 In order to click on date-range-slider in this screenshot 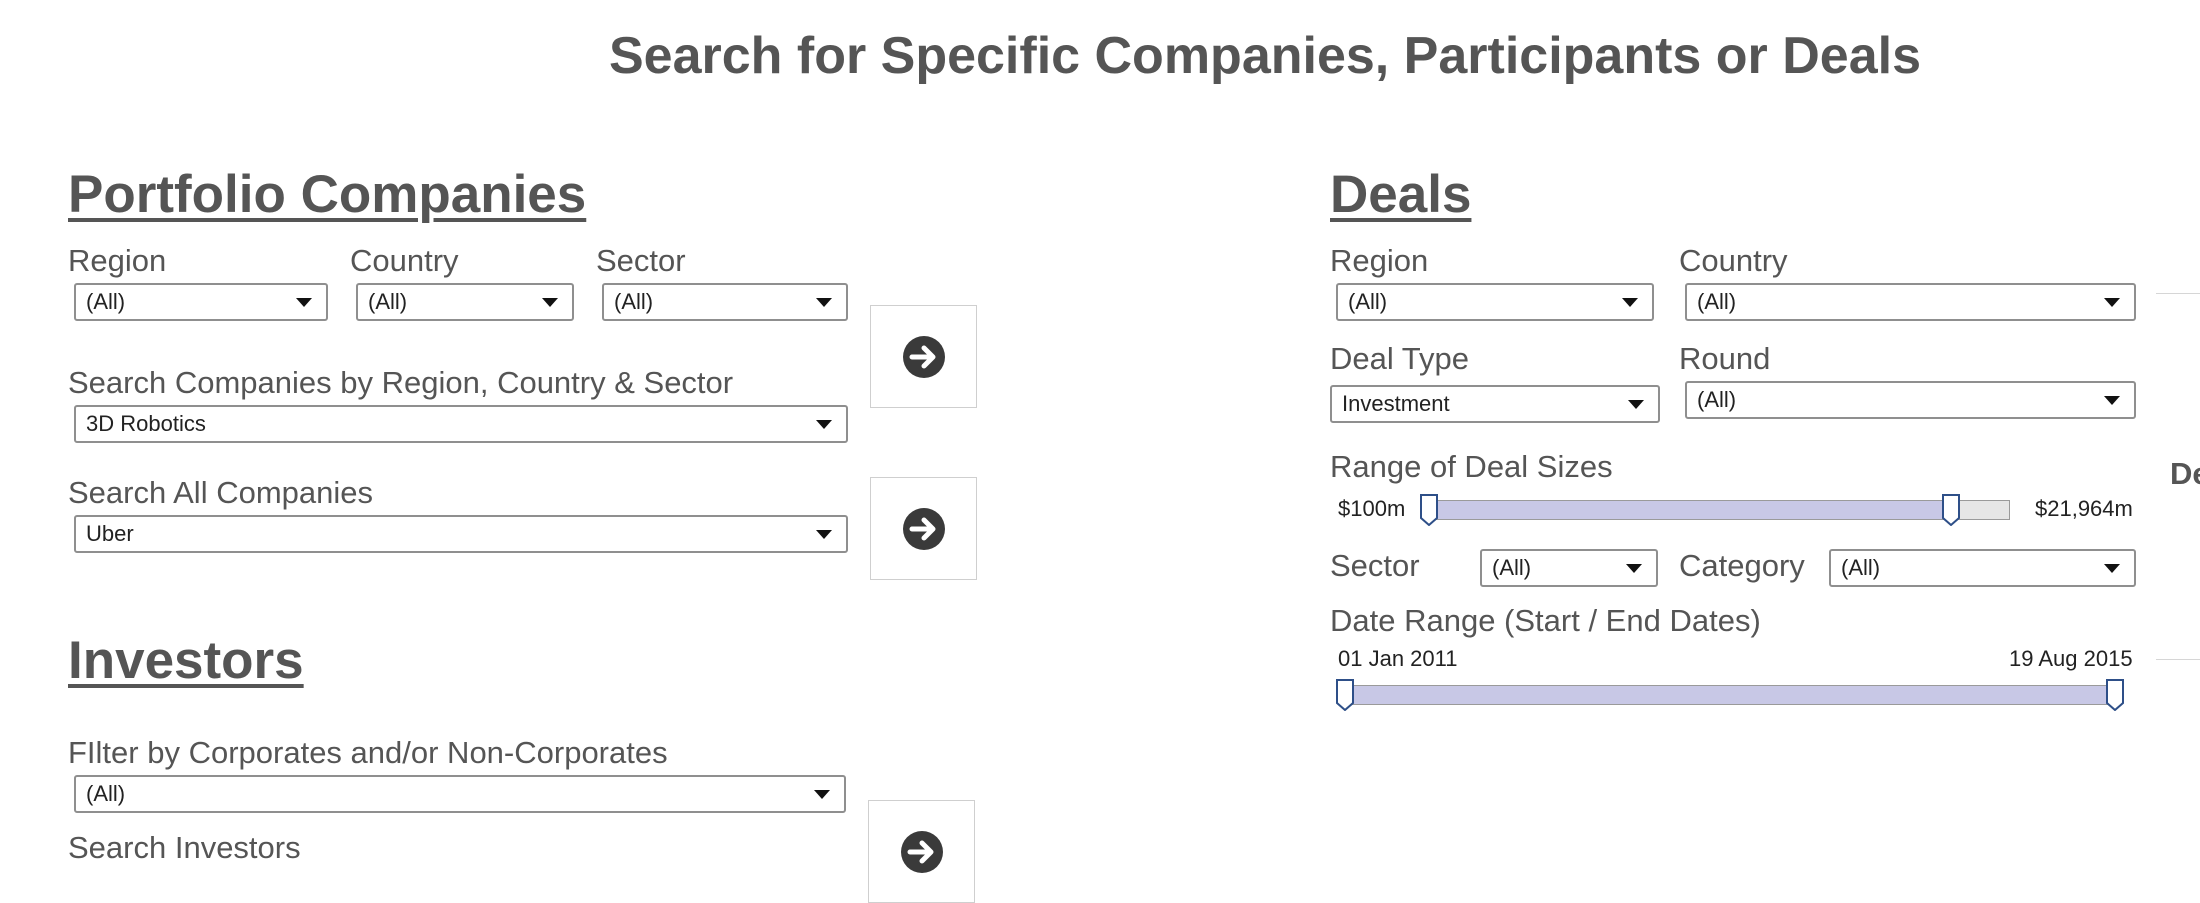, I will do `click(1730, 695)`.